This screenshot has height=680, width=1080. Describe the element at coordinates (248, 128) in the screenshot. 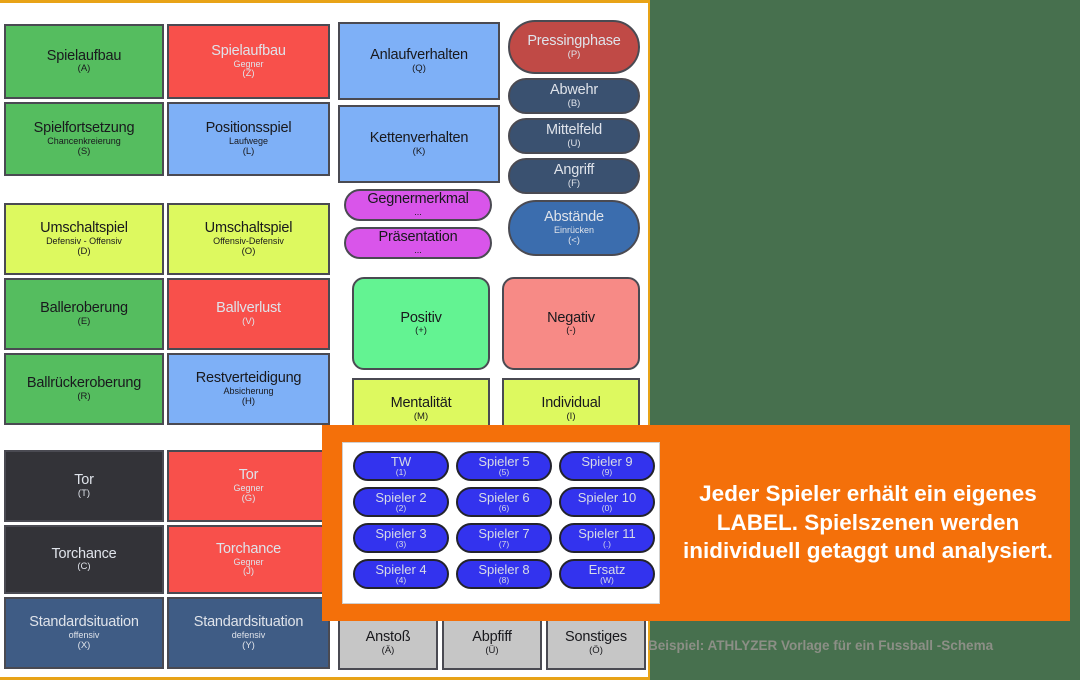

I see `tile-label: Positionsspiel` at that location.